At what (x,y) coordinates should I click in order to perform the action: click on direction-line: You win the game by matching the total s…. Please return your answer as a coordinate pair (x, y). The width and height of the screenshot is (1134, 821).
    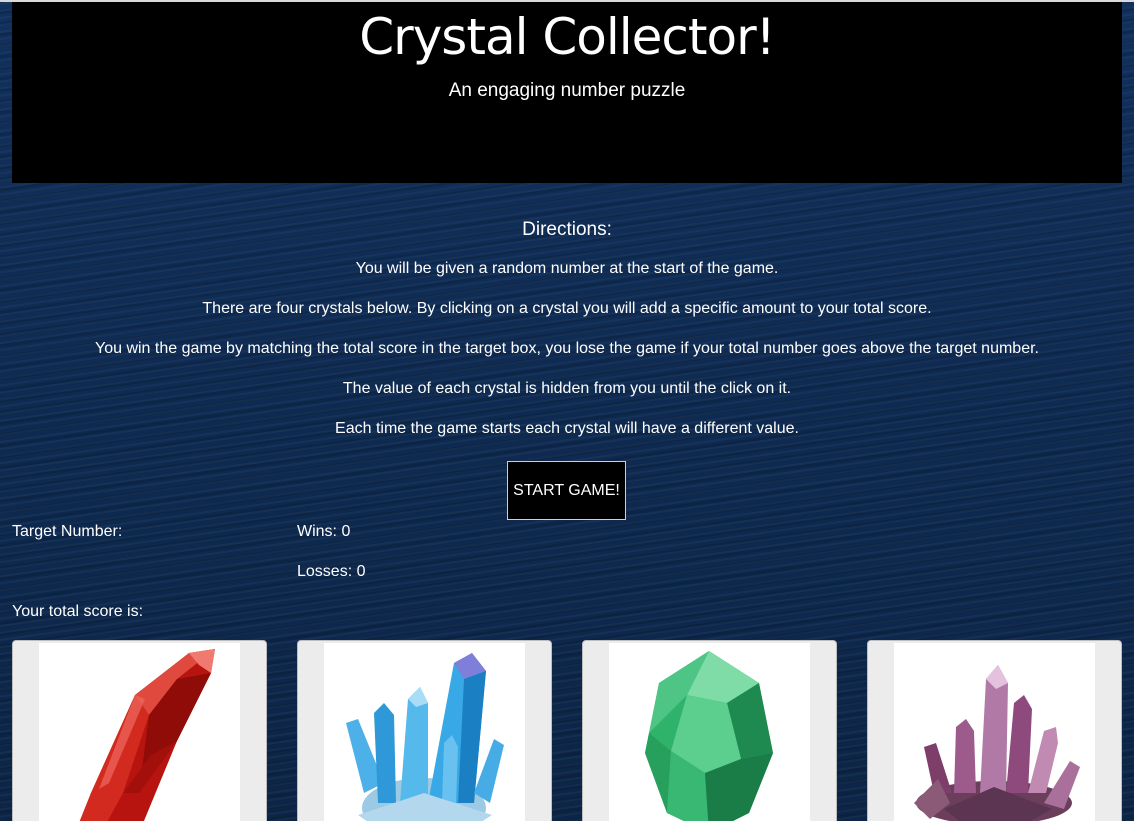
    Looking at the image, I should click on (567, 348).